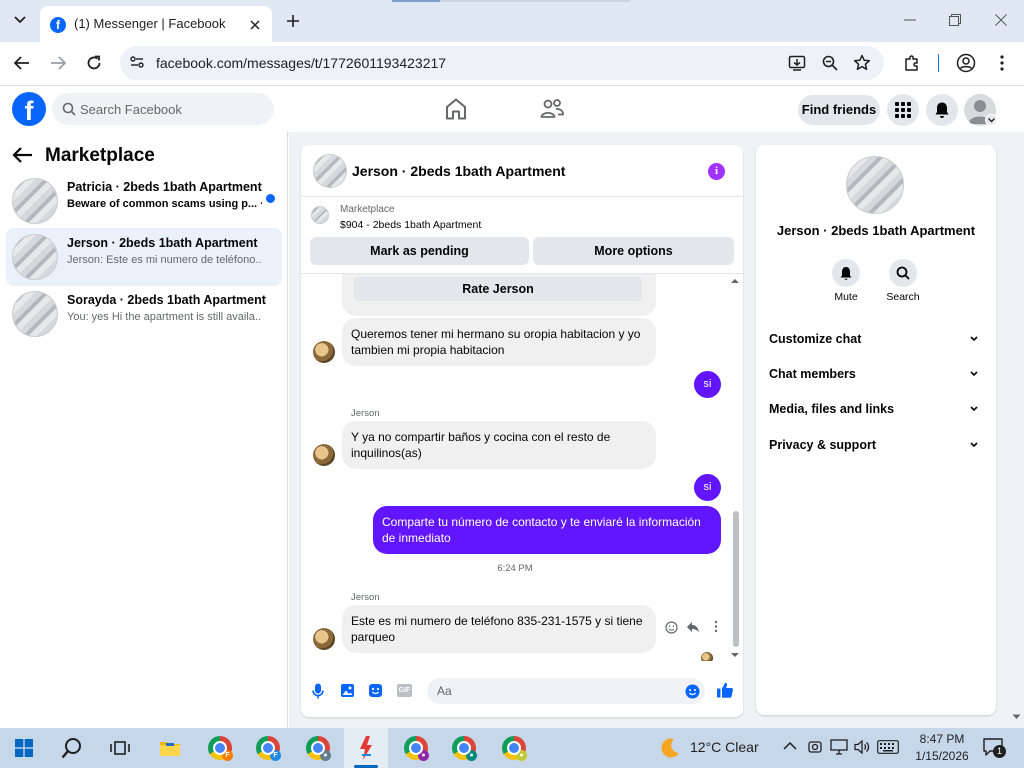 Image resolution: width=1024 pixels, height=768 pixels. I want to click on chat-members-section: Chat members, so click(876, 374).